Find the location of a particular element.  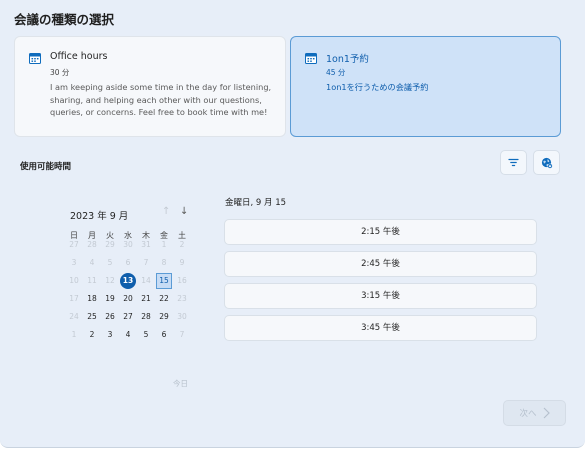

time-slot-button: 2:15 午後 is located at coordinates (380, 232).